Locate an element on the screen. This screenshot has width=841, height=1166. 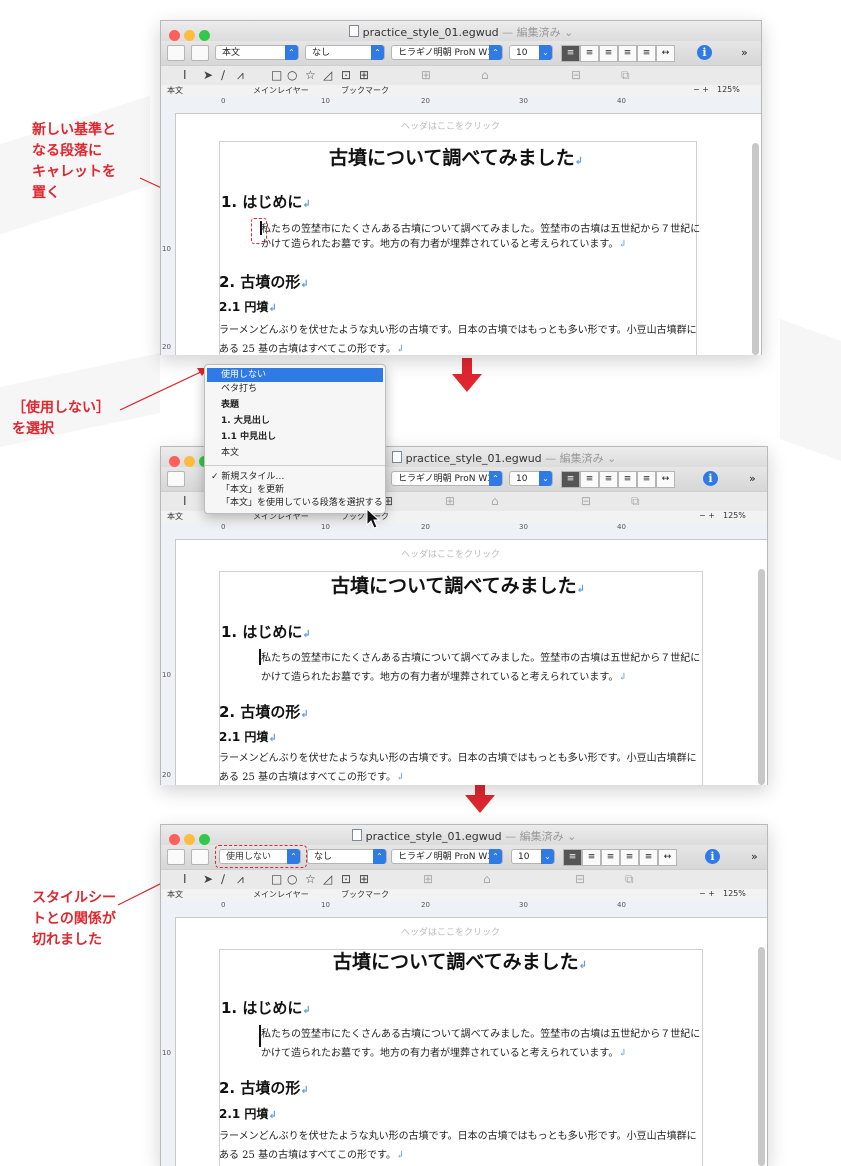
menu-item-heading-medium: 1.1 中見出し is located at coordinates (295, 437).